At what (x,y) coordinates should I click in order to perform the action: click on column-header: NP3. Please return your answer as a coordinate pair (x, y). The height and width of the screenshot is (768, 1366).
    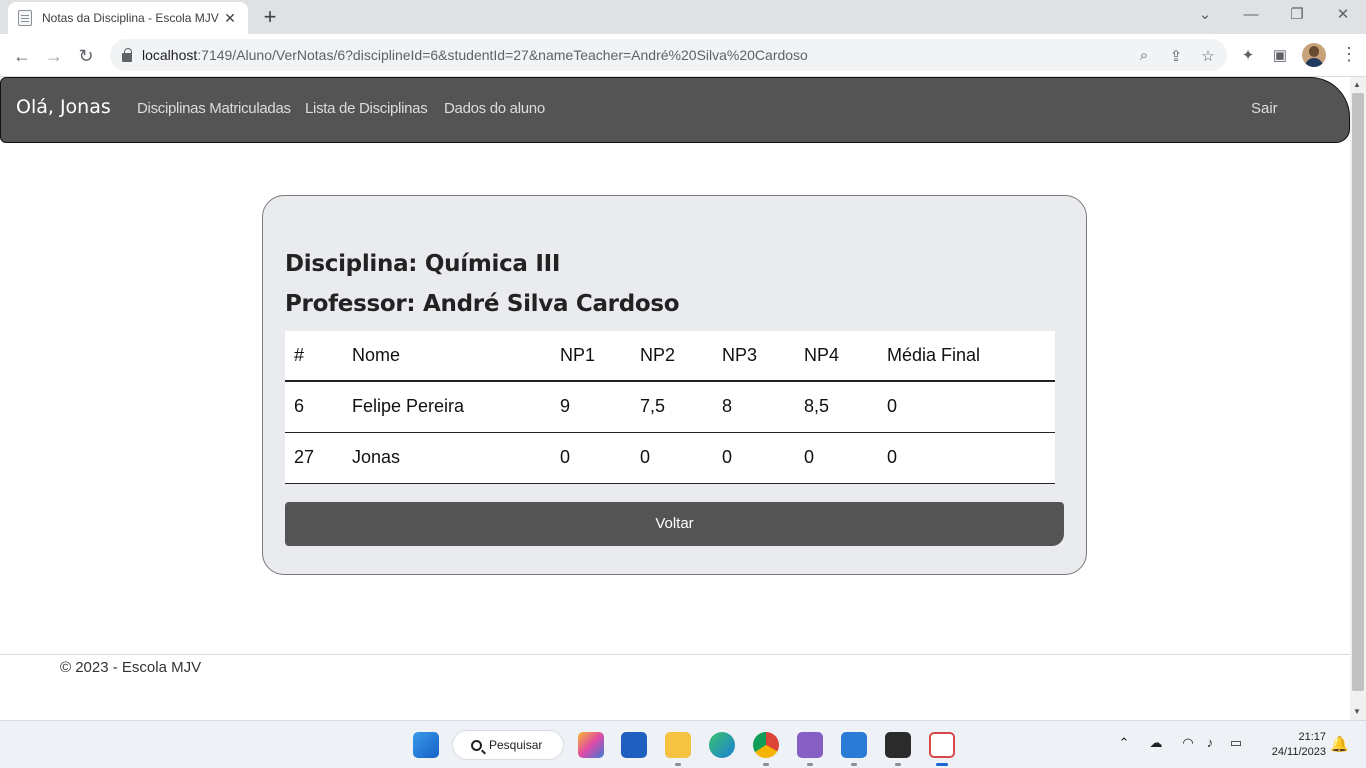
    Looking at the image, I should click on (740, 355).